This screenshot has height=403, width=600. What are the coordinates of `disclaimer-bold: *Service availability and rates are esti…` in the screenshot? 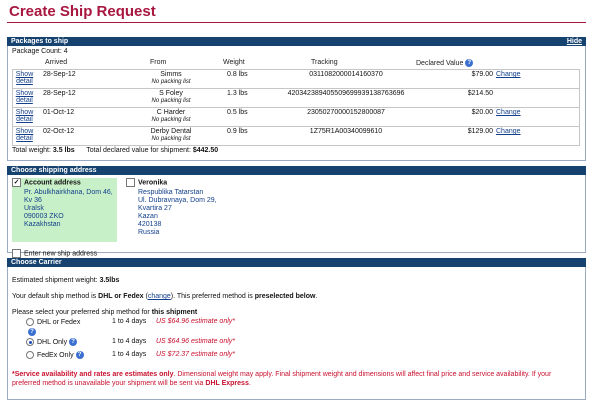 It's located at (93, 374).